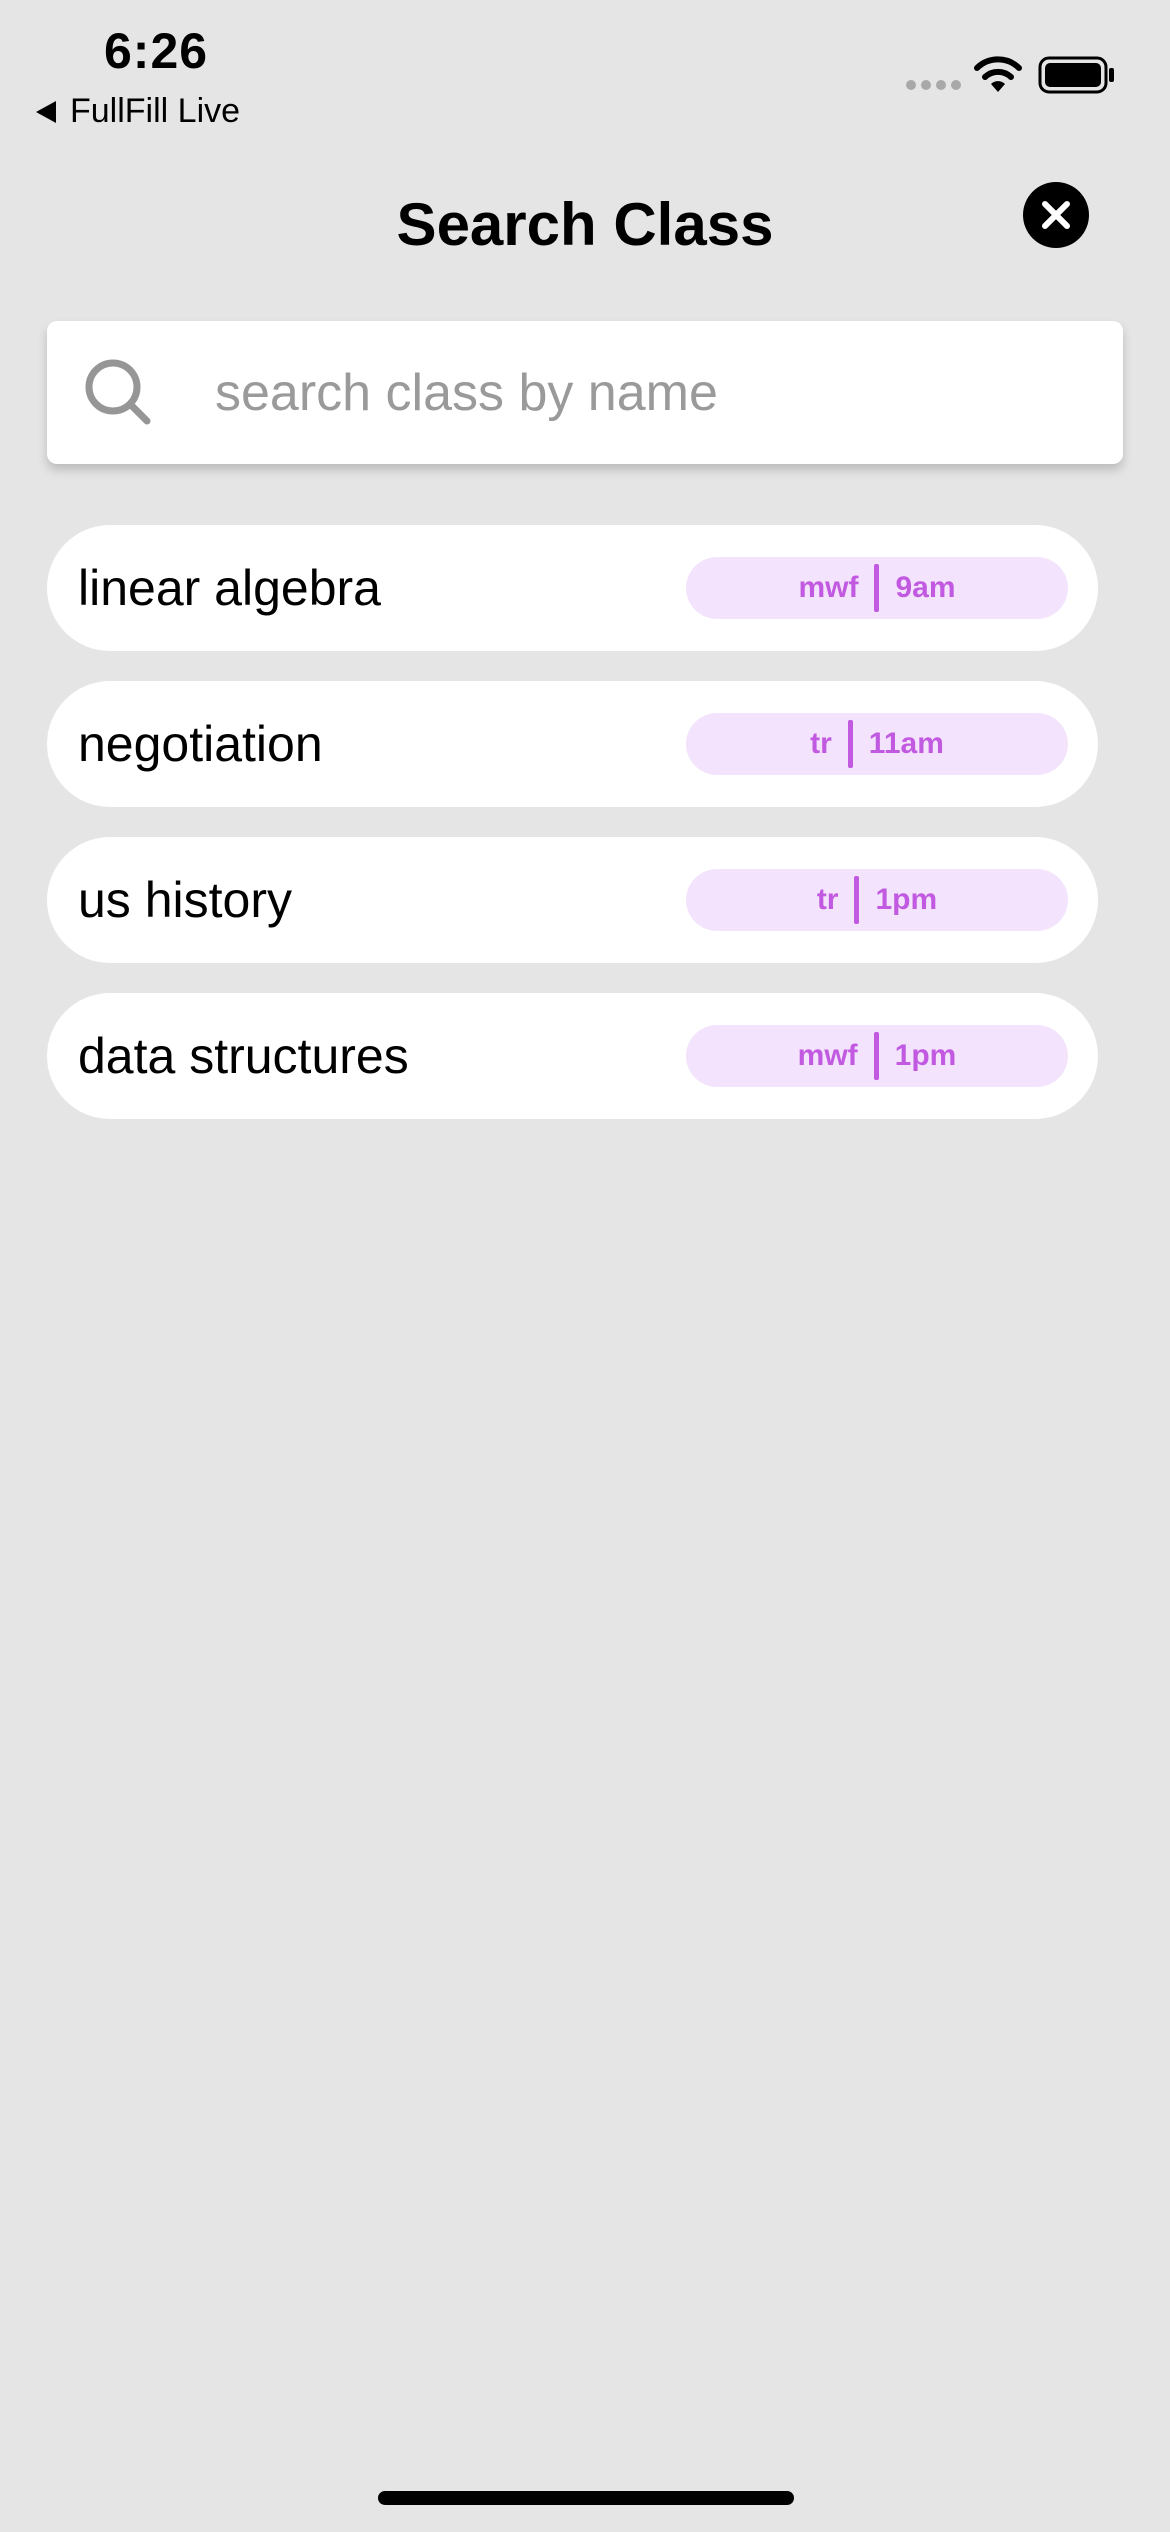 This screenshot has width=1170, height=2532. Describe the element at coordinates (243, 1056) in the screenshot. I see `class-name: data structures` at that location.